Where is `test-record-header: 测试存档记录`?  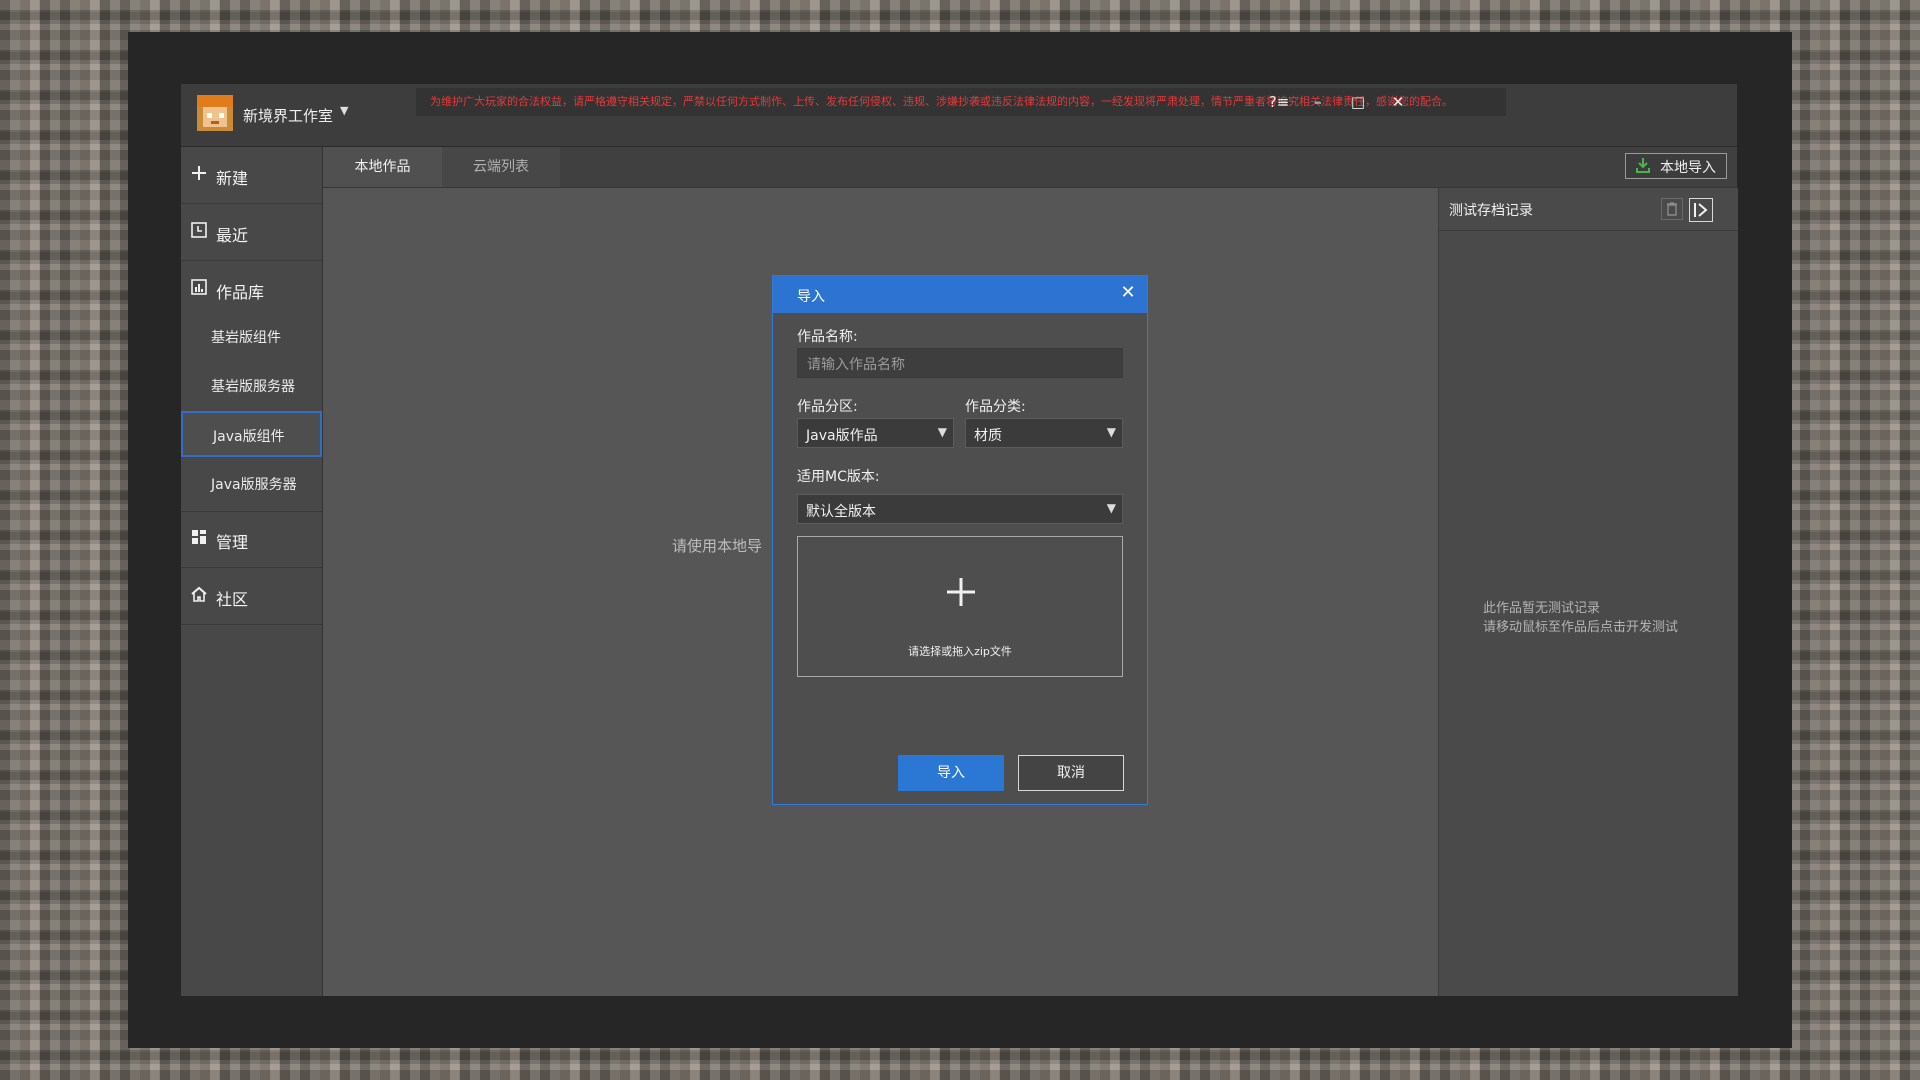
test-record-header: 测试存档记录 is located at coordinates (1588, 209).